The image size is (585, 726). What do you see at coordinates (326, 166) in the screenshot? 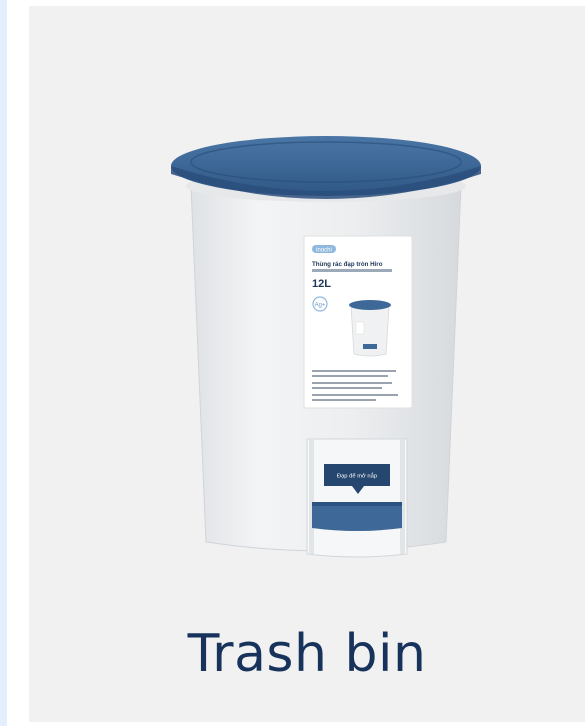
I see `bin-lid` at bounding box center [326, 166].